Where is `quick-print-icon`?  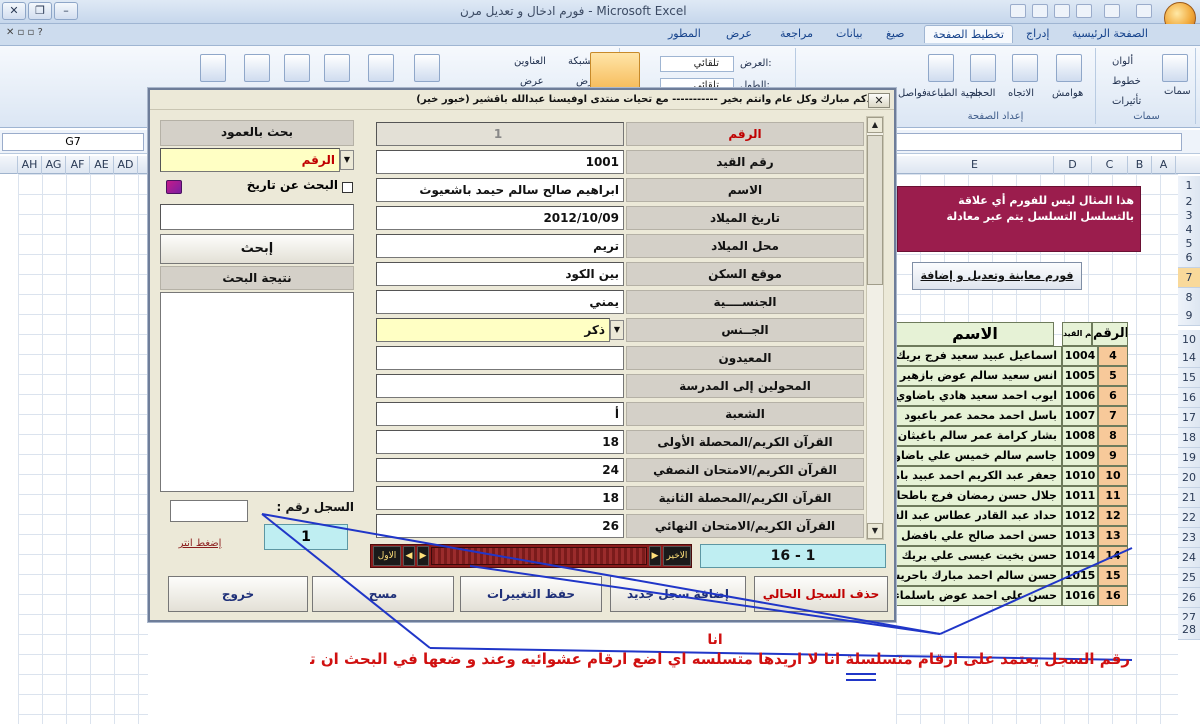
quick-print-icon is located at coordinates (1062, 11).